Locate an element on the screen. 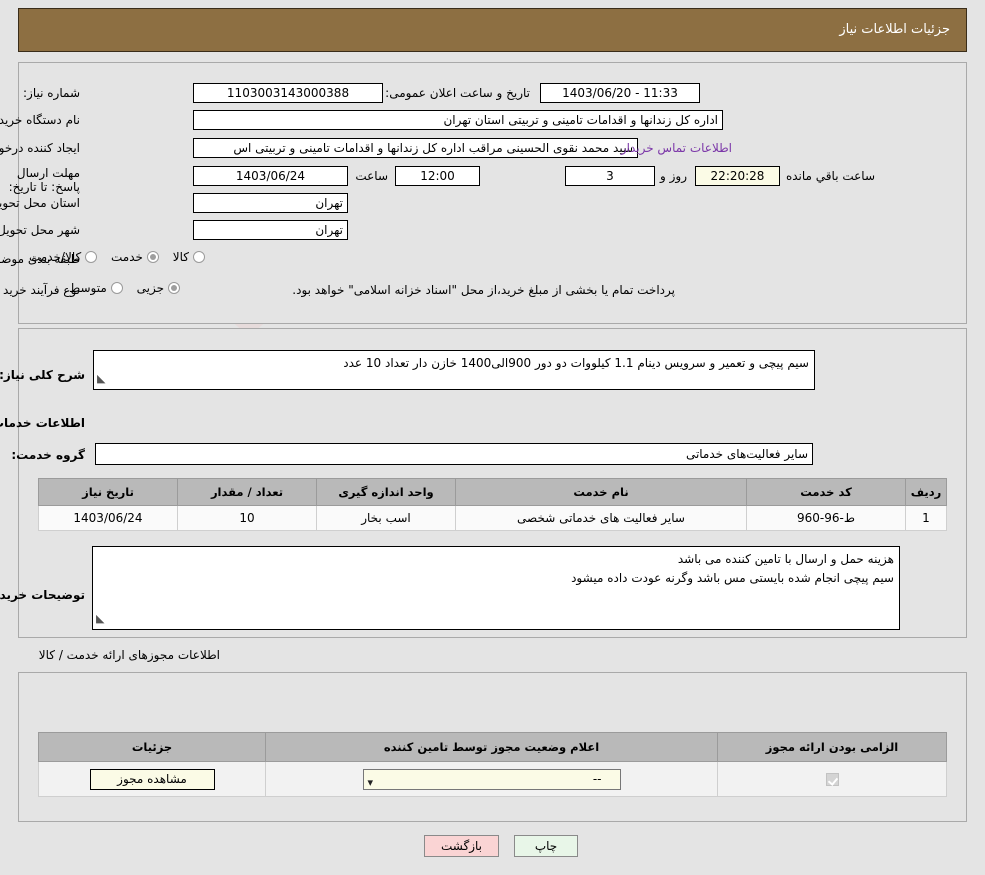 This screenshot has width=985, height=875. buyer-contact-link: اطلاعات تماس خریدار is located at coordinates (676, 148).